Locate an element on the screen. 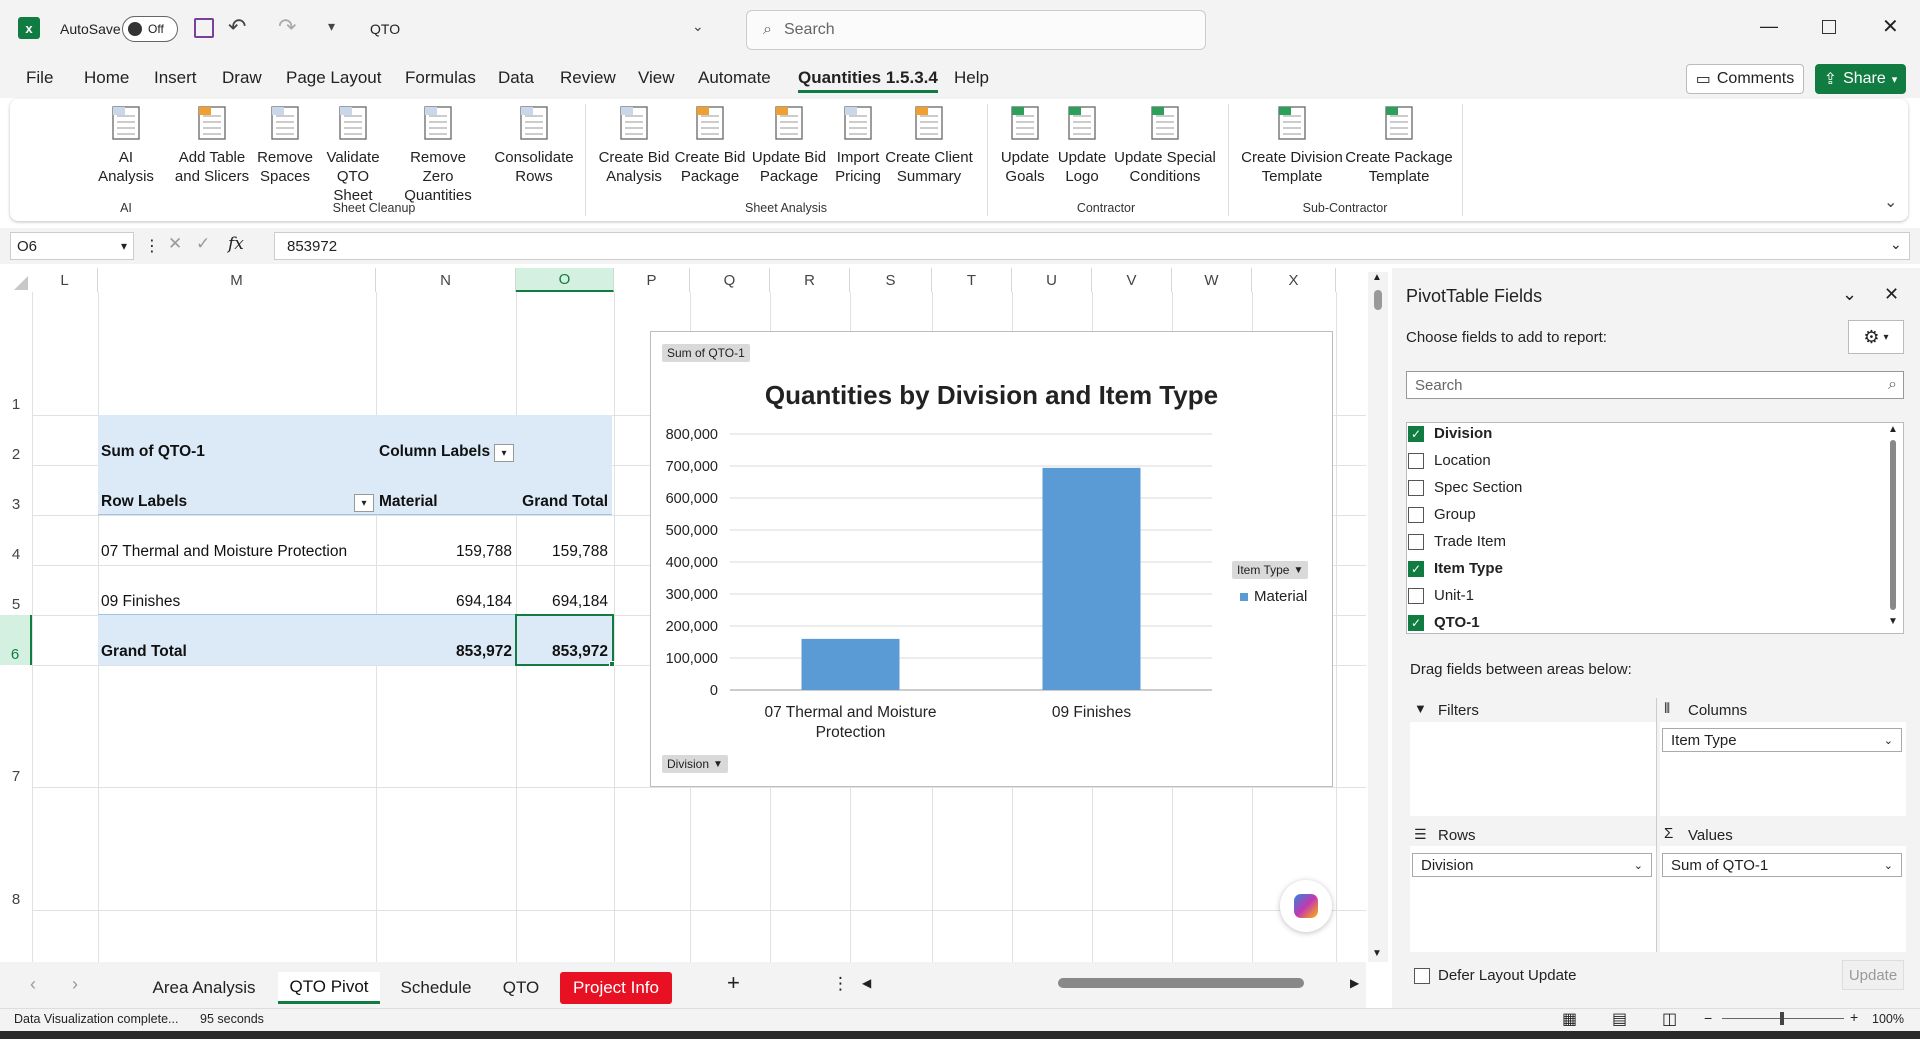 The image size is (1920, 1039). field-trade-item: Trade Item is located at coordinates (1457, 541).